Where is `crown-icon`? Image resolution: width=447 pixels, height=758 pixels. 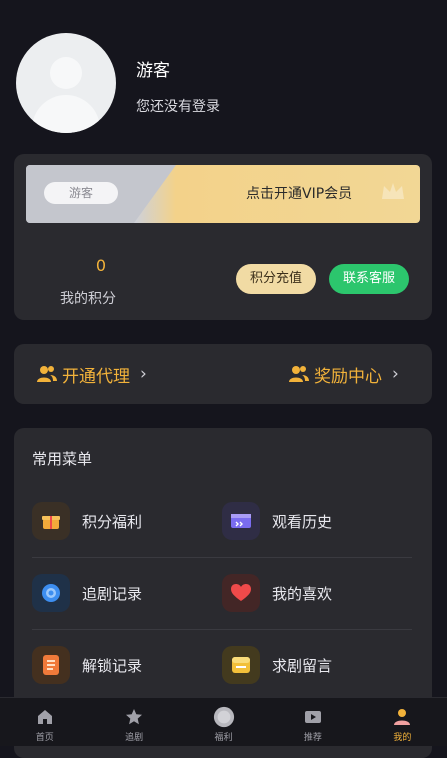 crown-icon is located at coordinates (393, 191).